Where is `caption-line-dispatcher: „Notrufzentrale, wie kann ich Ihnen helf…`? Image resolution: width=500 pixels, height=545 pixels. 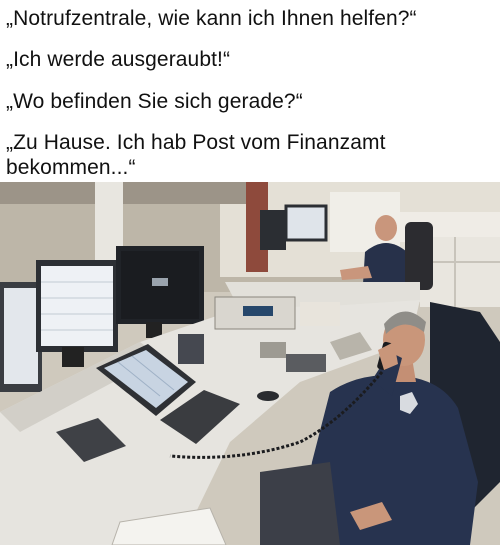 caption-line-dispatcher: „Notrufzentrale, wie kann ich Ihnen helf… is located at coordinates (211, 18).